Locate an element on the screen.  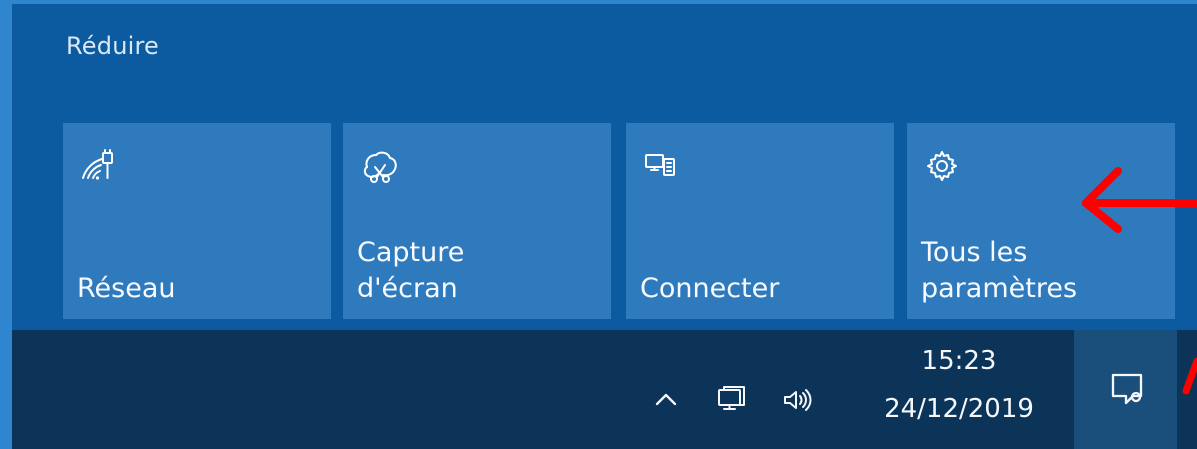
notification-center-icon is located at coordinates (1127, 389).